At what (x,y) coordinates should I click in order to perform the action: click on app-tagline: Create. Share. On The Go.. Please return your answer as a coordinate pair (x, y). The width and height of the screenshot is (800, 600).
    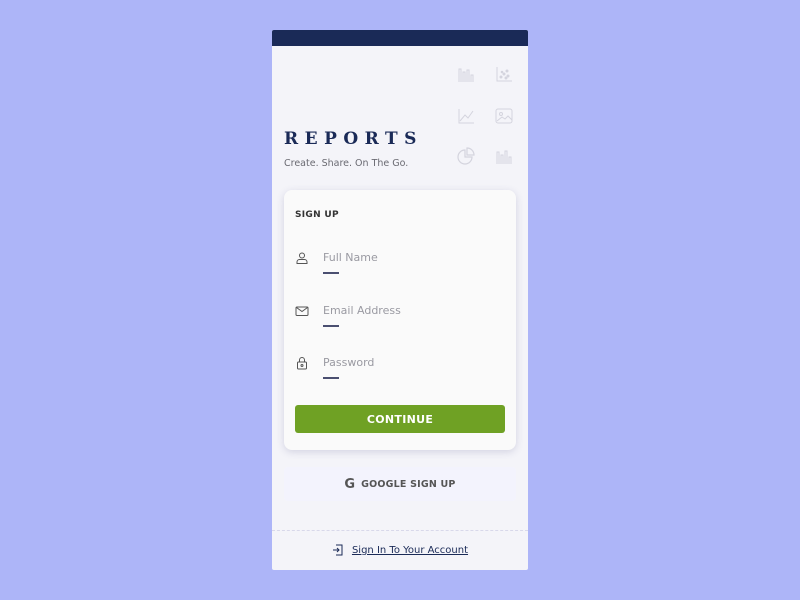
    Looking at the image, I should click on (346, 163).